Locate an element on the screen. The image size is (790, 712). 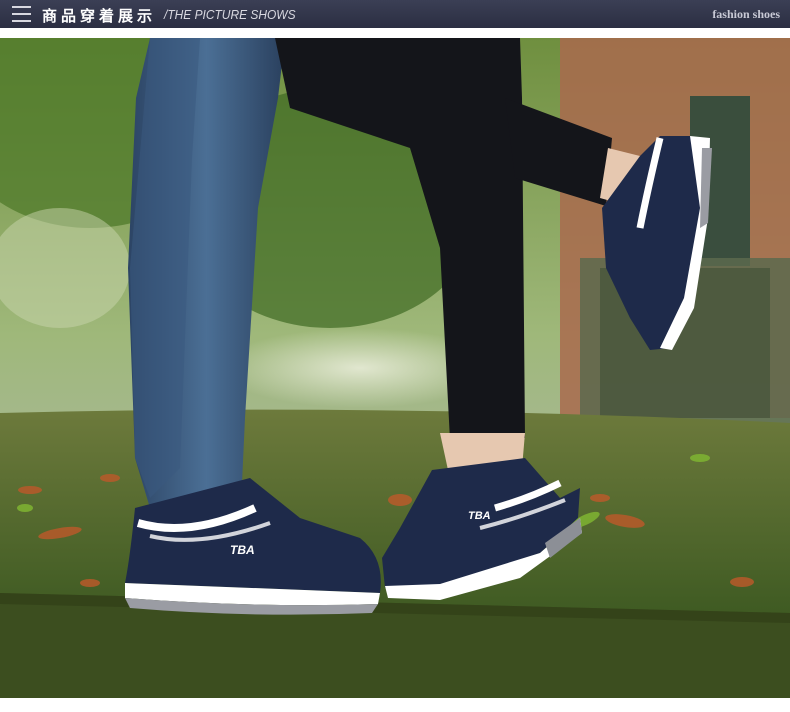
menu-icon is located at coordinates (21, 14).